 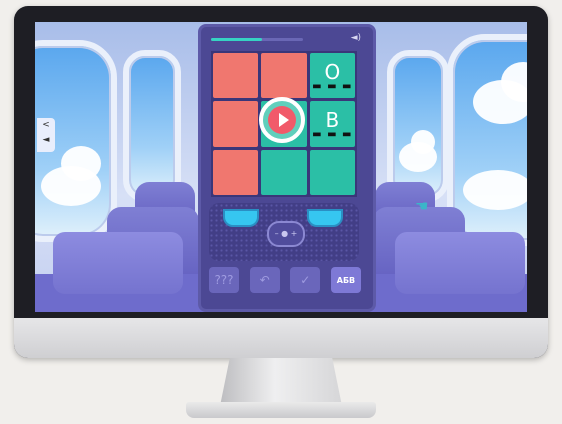 What do you see at coordinates (264, 280) in the screenshot?
I see `undo-button: ↶` at bounding box center [264, 280].